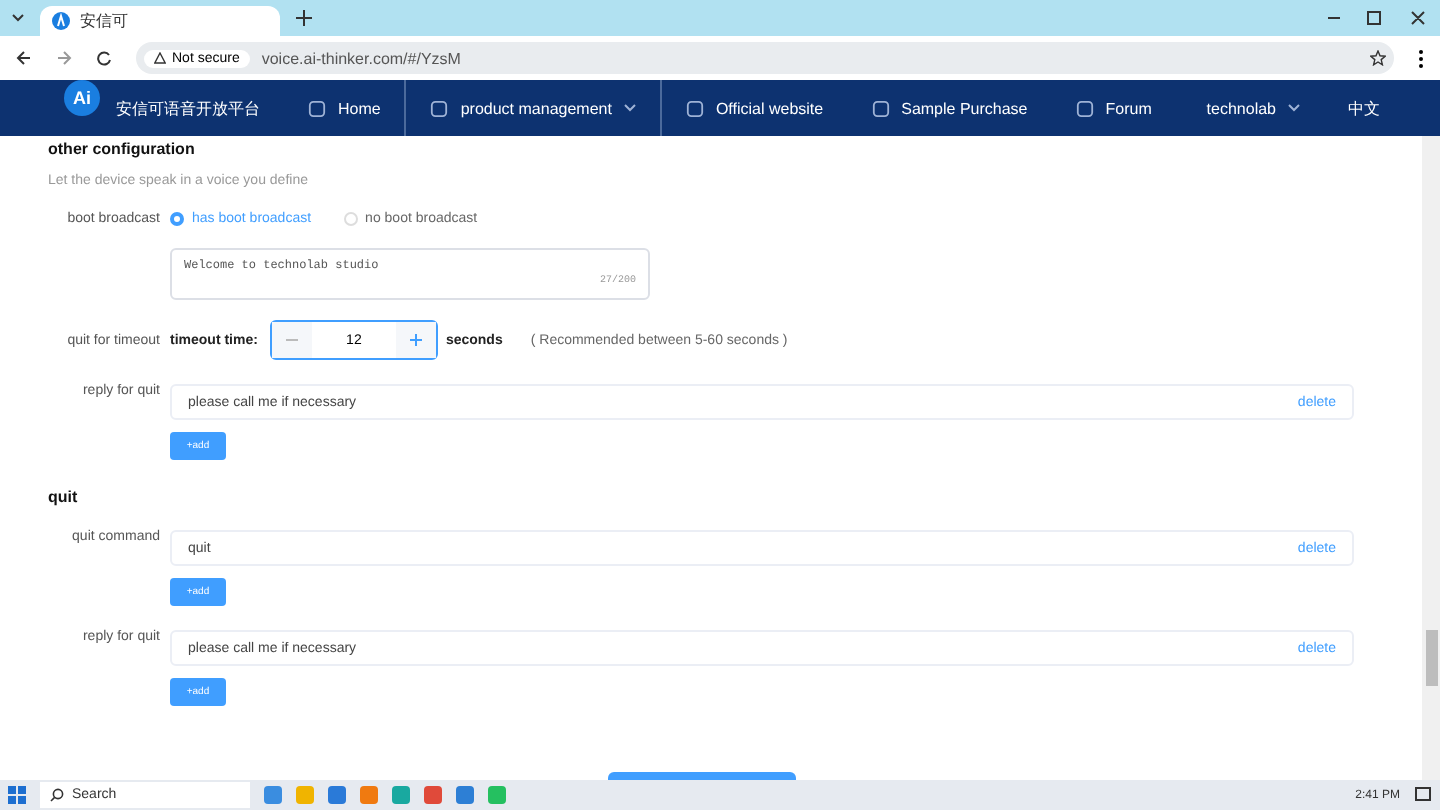  I want to click on minus-icon, so click(291, 339).